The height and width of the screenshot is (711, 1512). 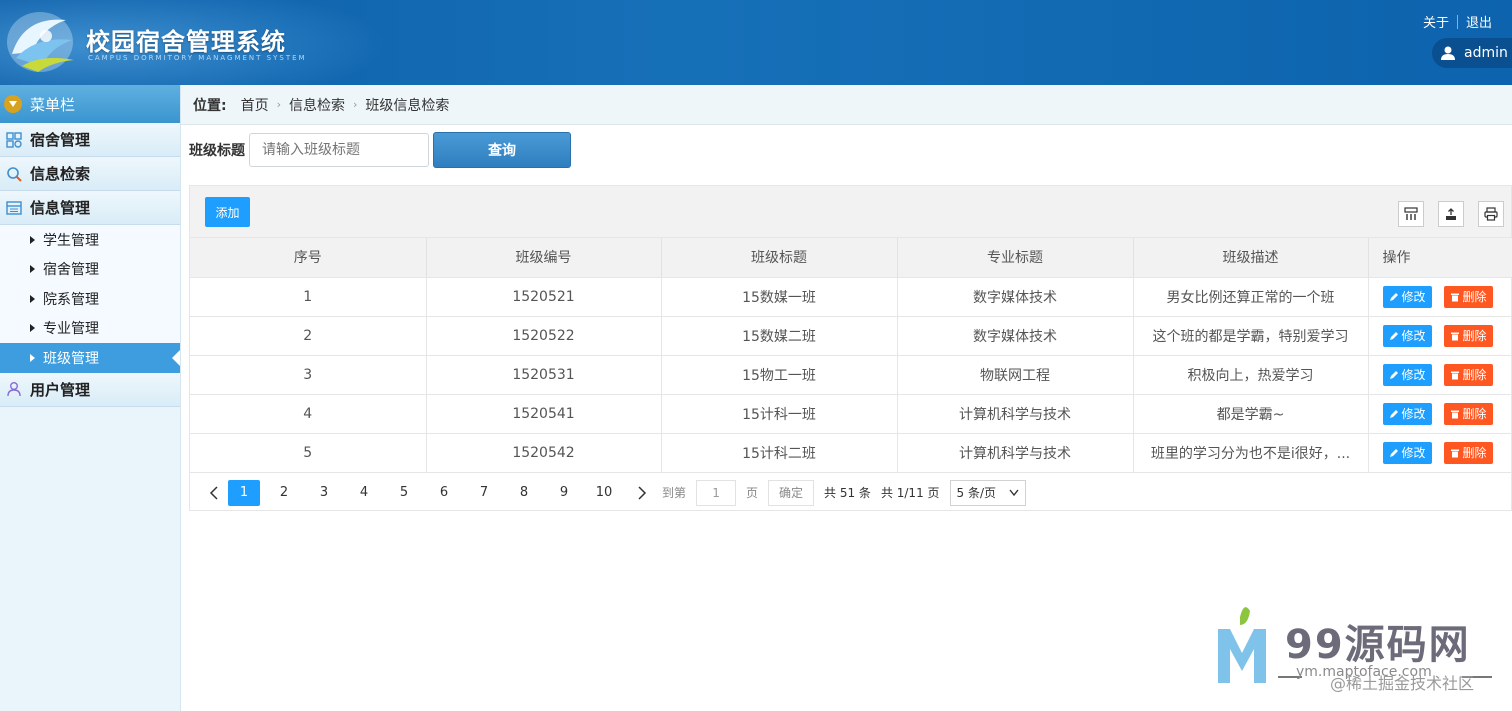 I want to click on page-8: 8, so click(x=524, y=493).